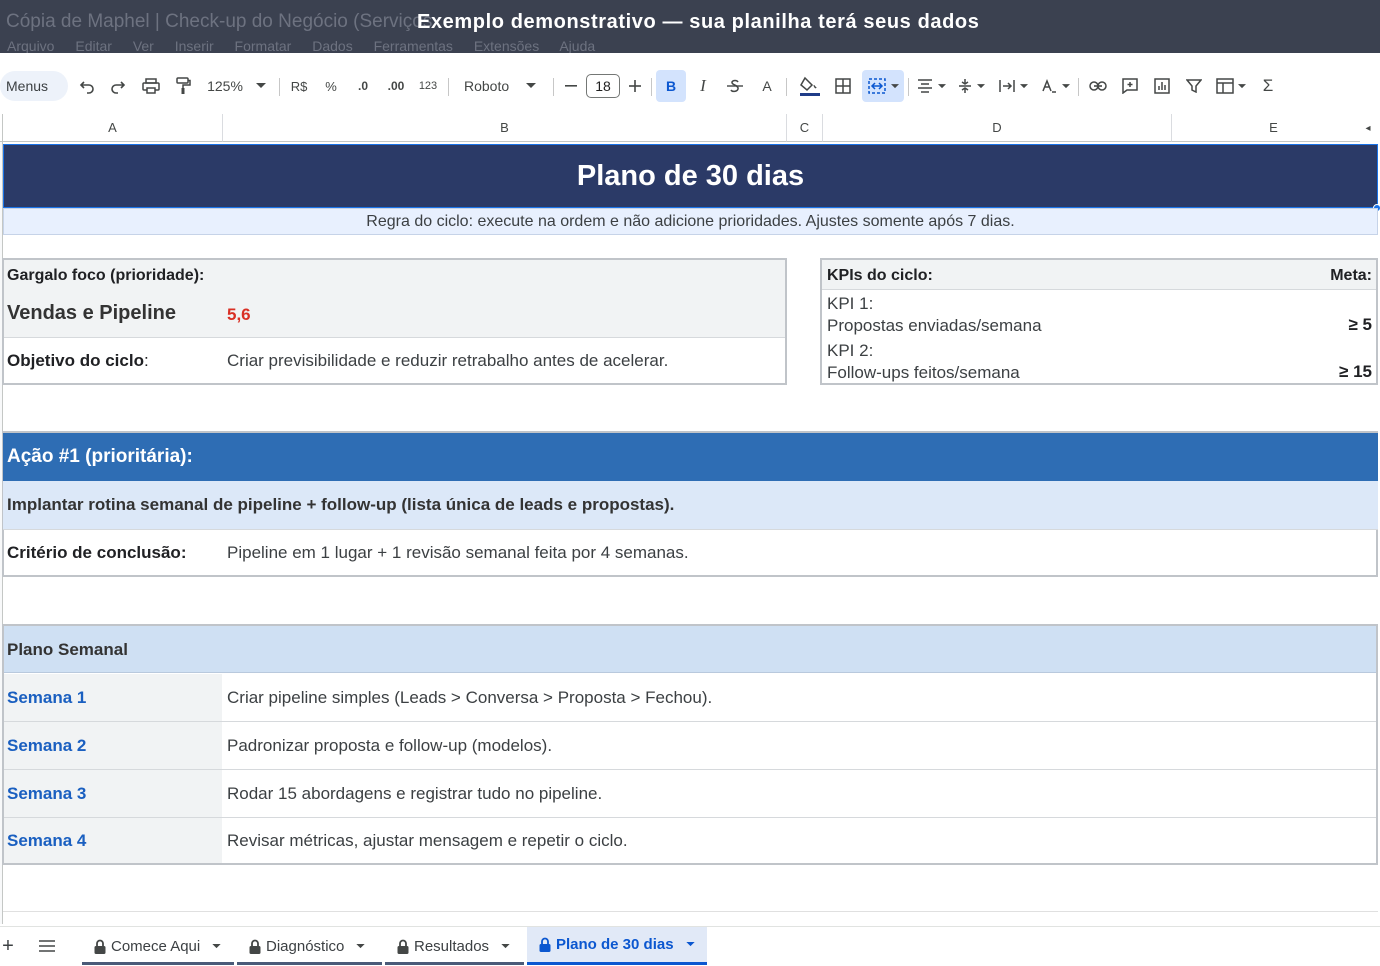 This screenshot has width=1380, height=966. I want to click on week-3-label: Semana 3, so click(46, 794).